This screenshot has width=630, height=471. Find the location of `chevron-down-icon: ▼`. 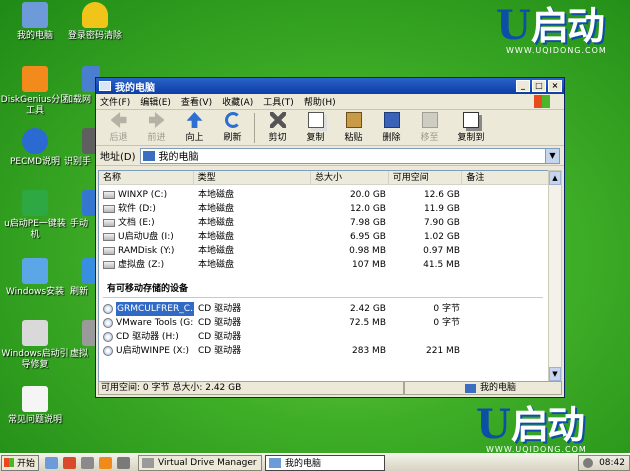

chevron-down-icon: ▼ is located at coordinates (552, 155).